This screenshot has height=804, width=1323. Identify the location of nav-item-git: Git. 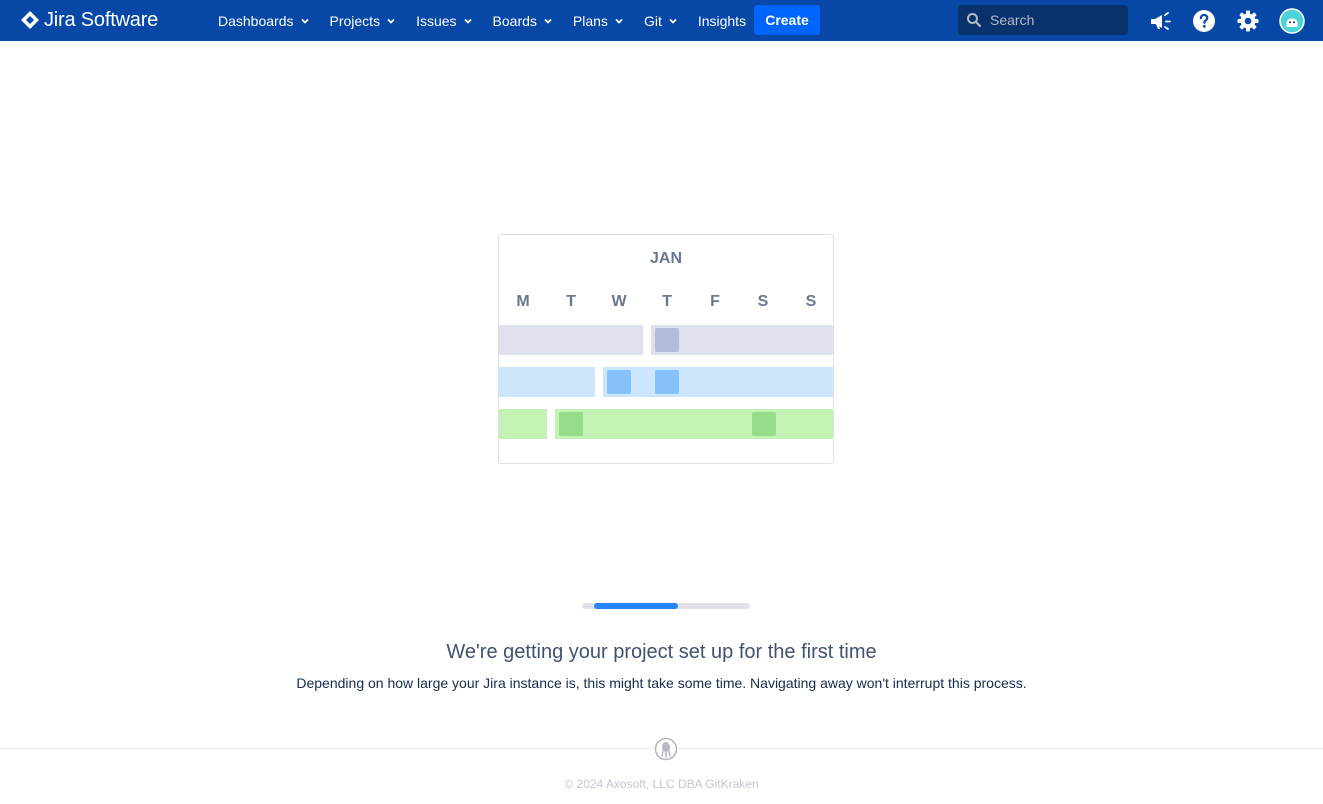
(661, 21).